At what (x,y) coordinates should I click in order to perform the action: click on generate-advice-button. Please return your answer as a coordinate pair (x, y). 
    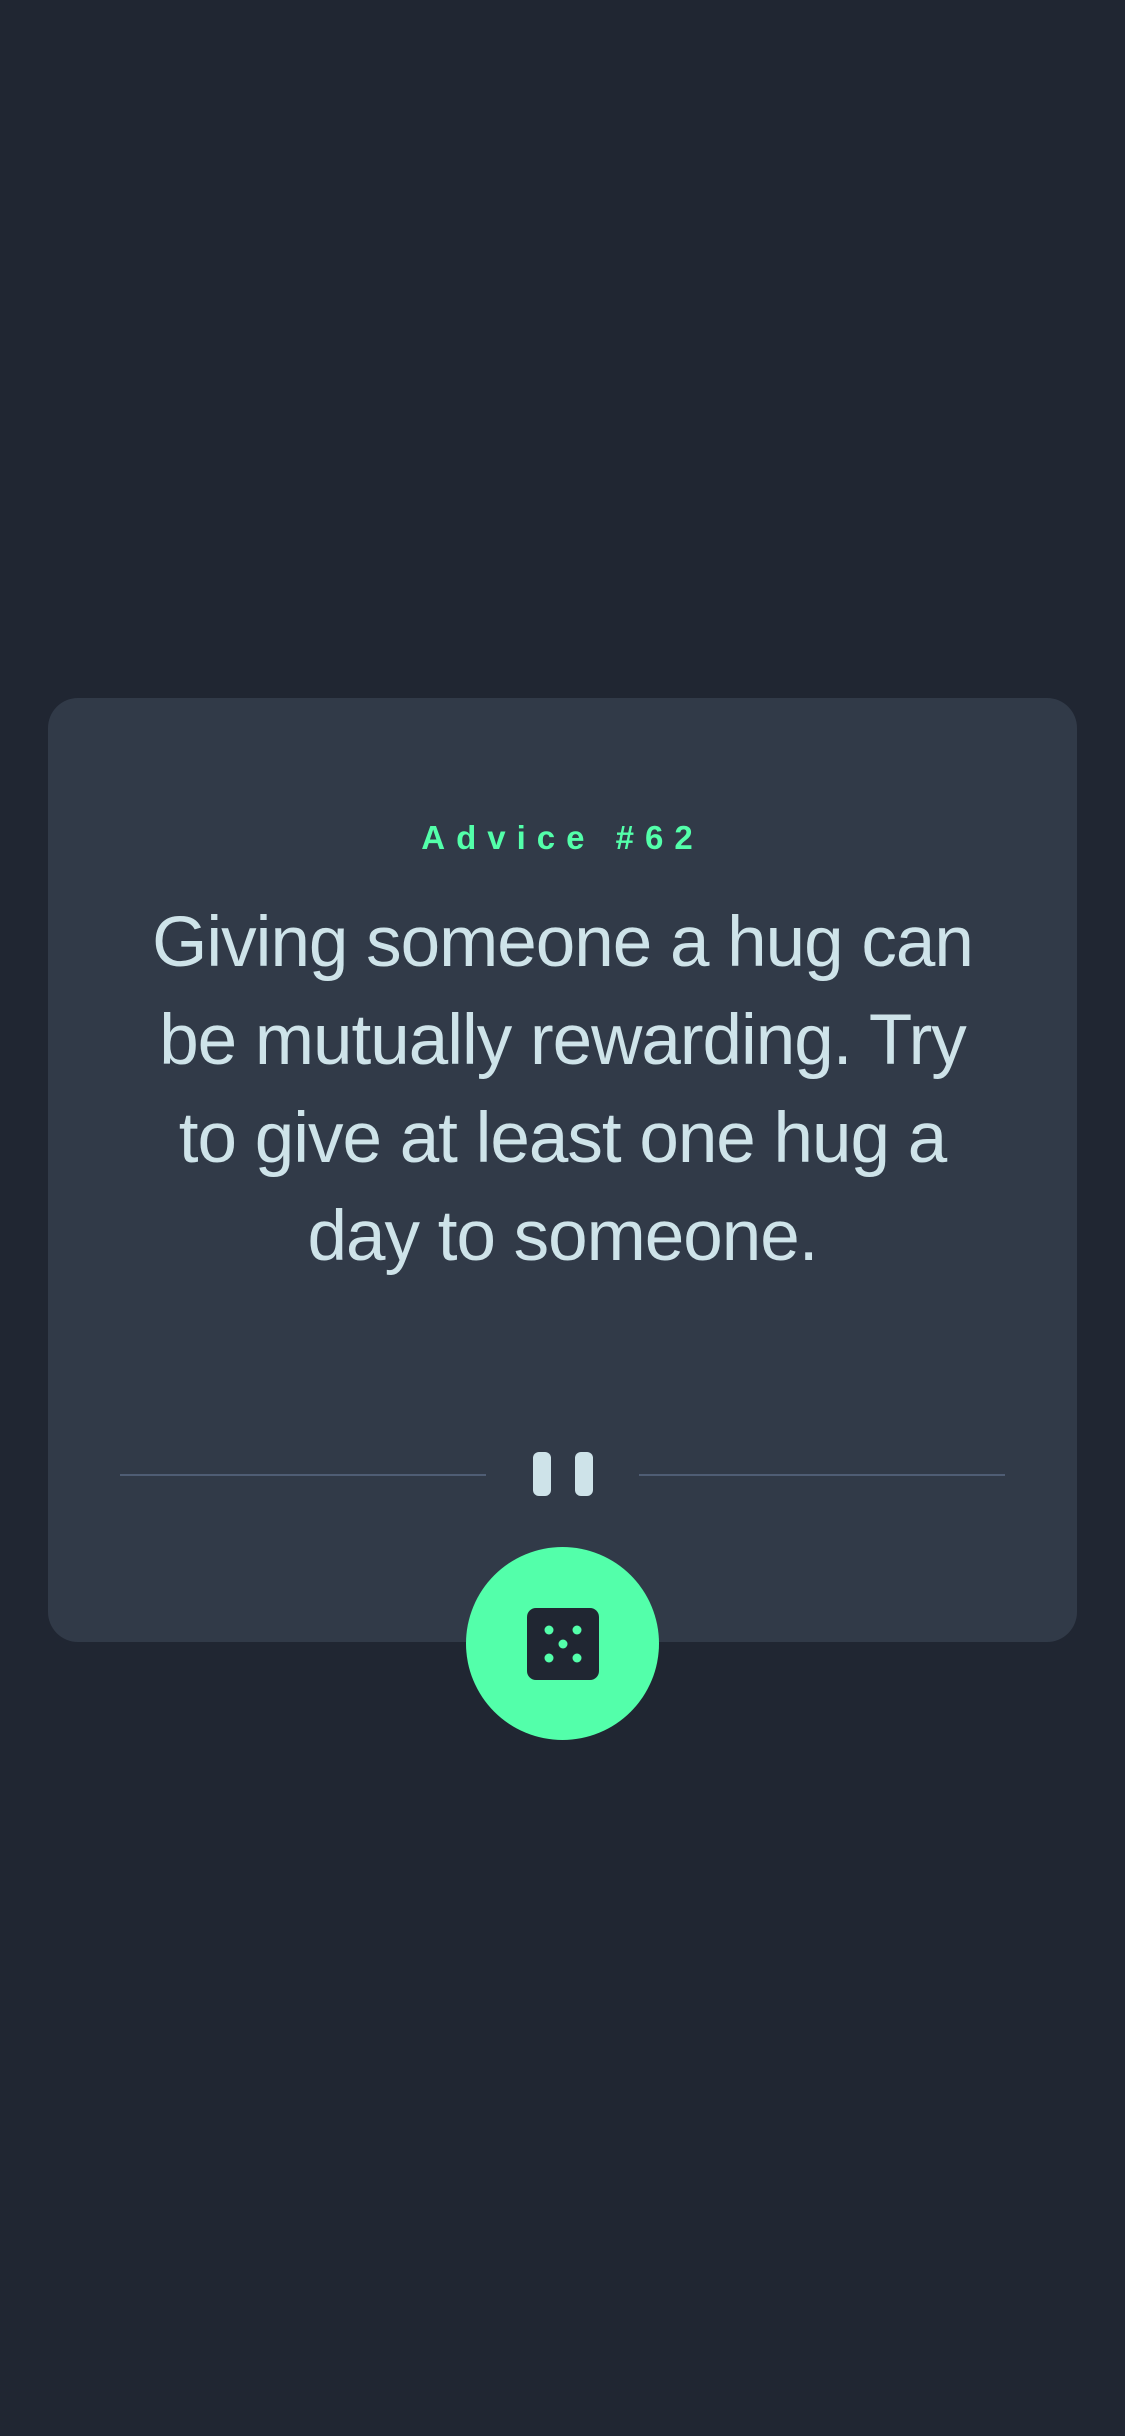
    Looking at the image, I should click on (562, 1643).